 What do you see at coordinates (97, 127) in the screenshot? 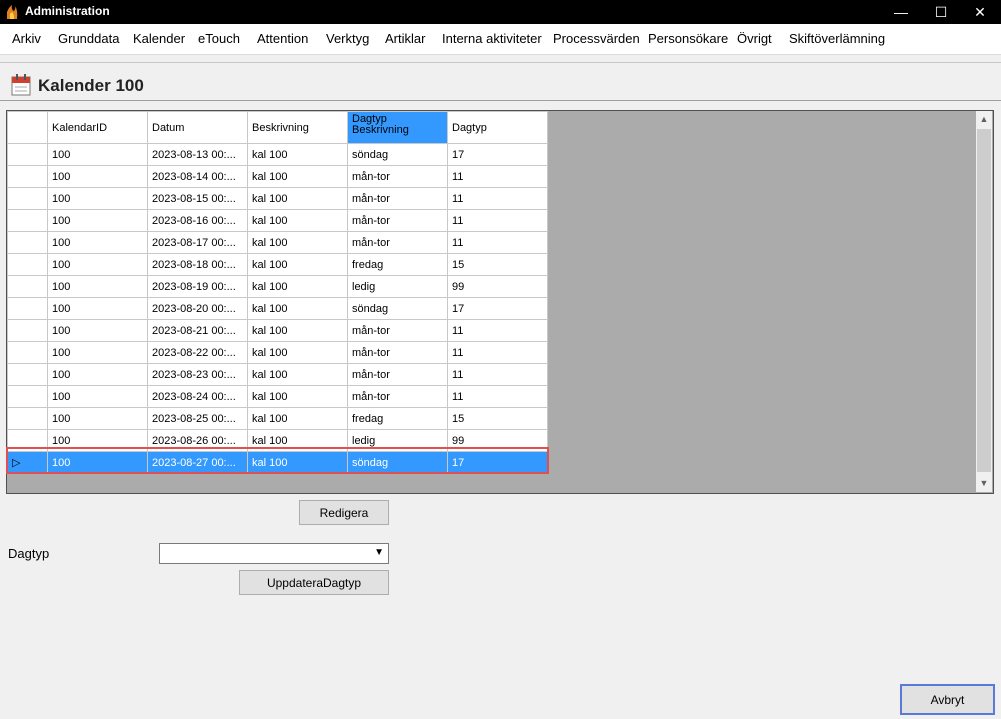
I see `column-header-kalendarid: KalendarID` at bounding box center [97, 127].